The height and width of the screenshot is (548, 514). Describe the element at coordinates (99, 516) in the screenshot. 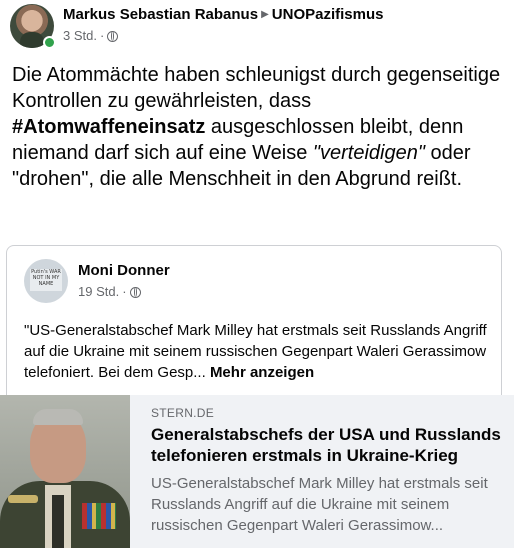

I see `thumb-ribbons` at that location.